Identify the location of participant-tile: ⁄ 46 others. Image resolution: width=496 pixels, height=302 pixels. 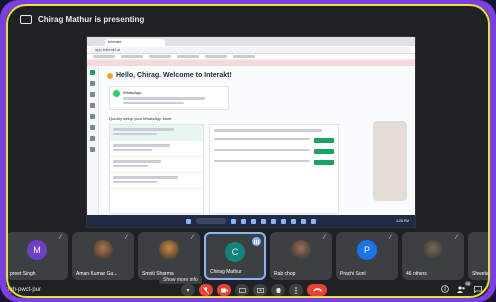
(433, 256).